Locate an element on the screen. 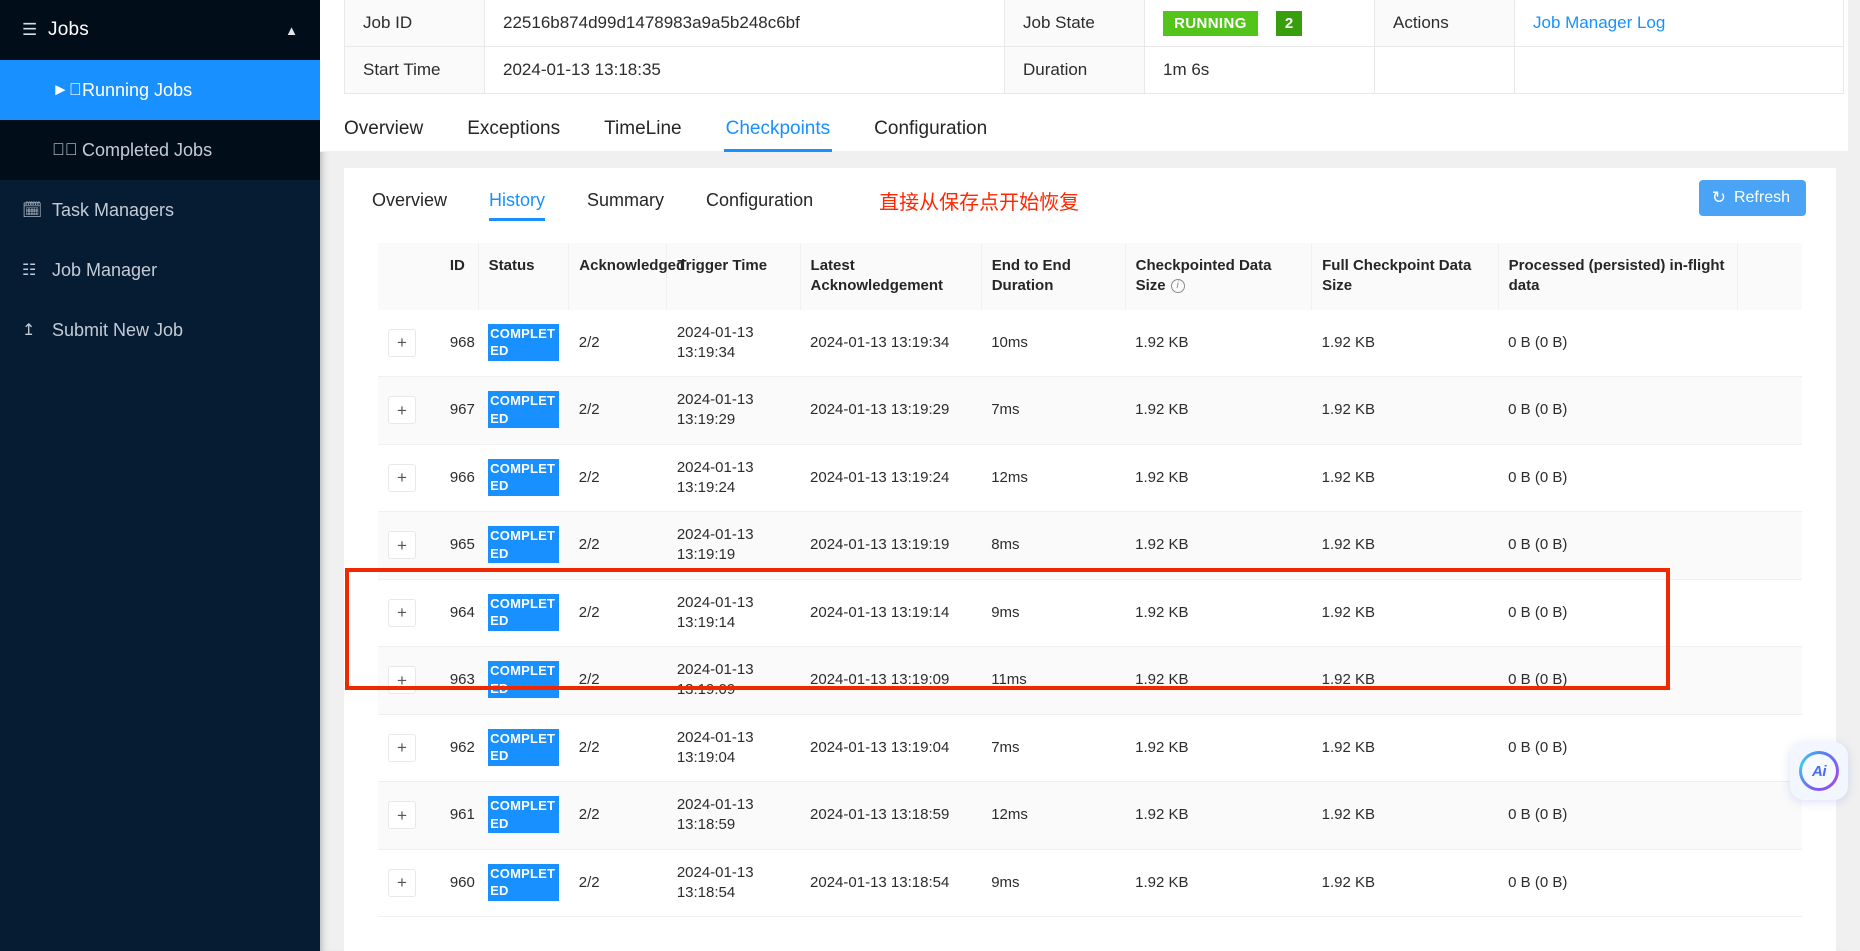 Image resolution: width=1860 pixels, height=951 pixels. subtab-configuration: Configuration is located at coordinates (759, 205).